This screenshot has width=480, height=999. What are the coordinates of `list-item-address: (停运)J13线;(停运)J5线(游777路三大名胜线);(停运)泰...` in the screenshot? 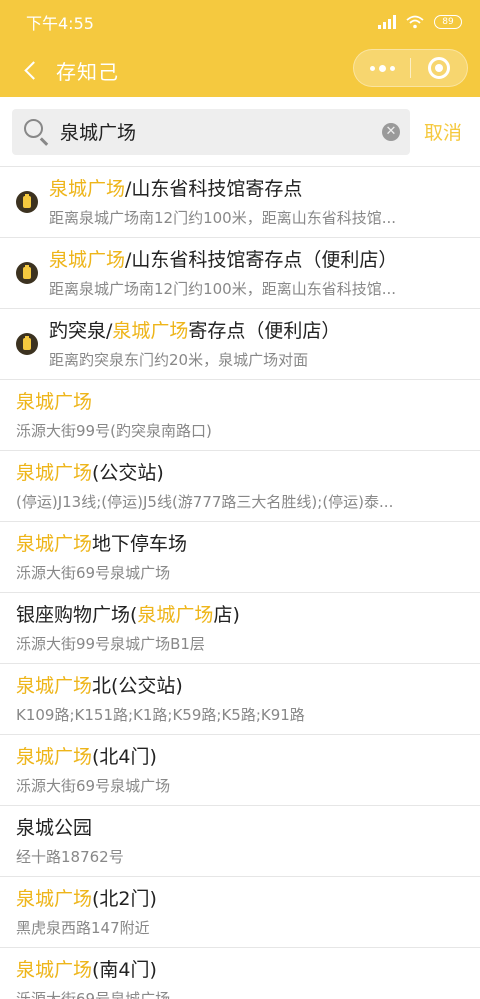 It's located at (205, 502).